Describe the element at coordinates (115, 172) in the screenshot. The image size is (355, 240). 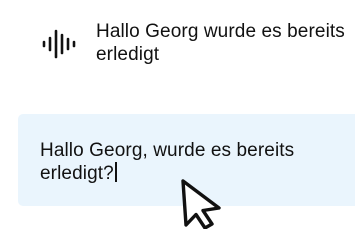
I see `text-caret` at that location.